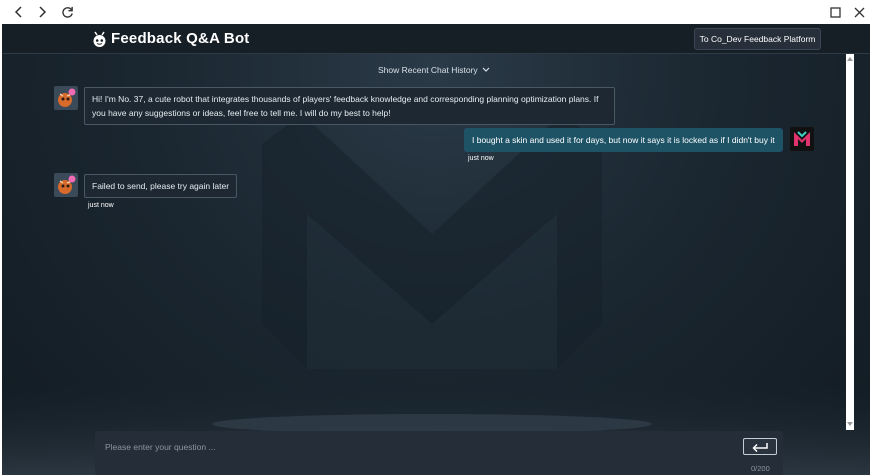 The image size is (872, 475). I want to click on chat-scrollbar, so click(850, 242).